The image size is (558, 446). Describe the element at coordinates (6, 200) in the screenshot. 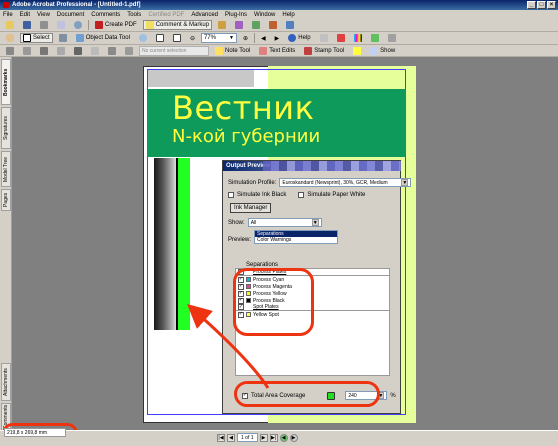

I see `tab-pages: Pages` at that location.